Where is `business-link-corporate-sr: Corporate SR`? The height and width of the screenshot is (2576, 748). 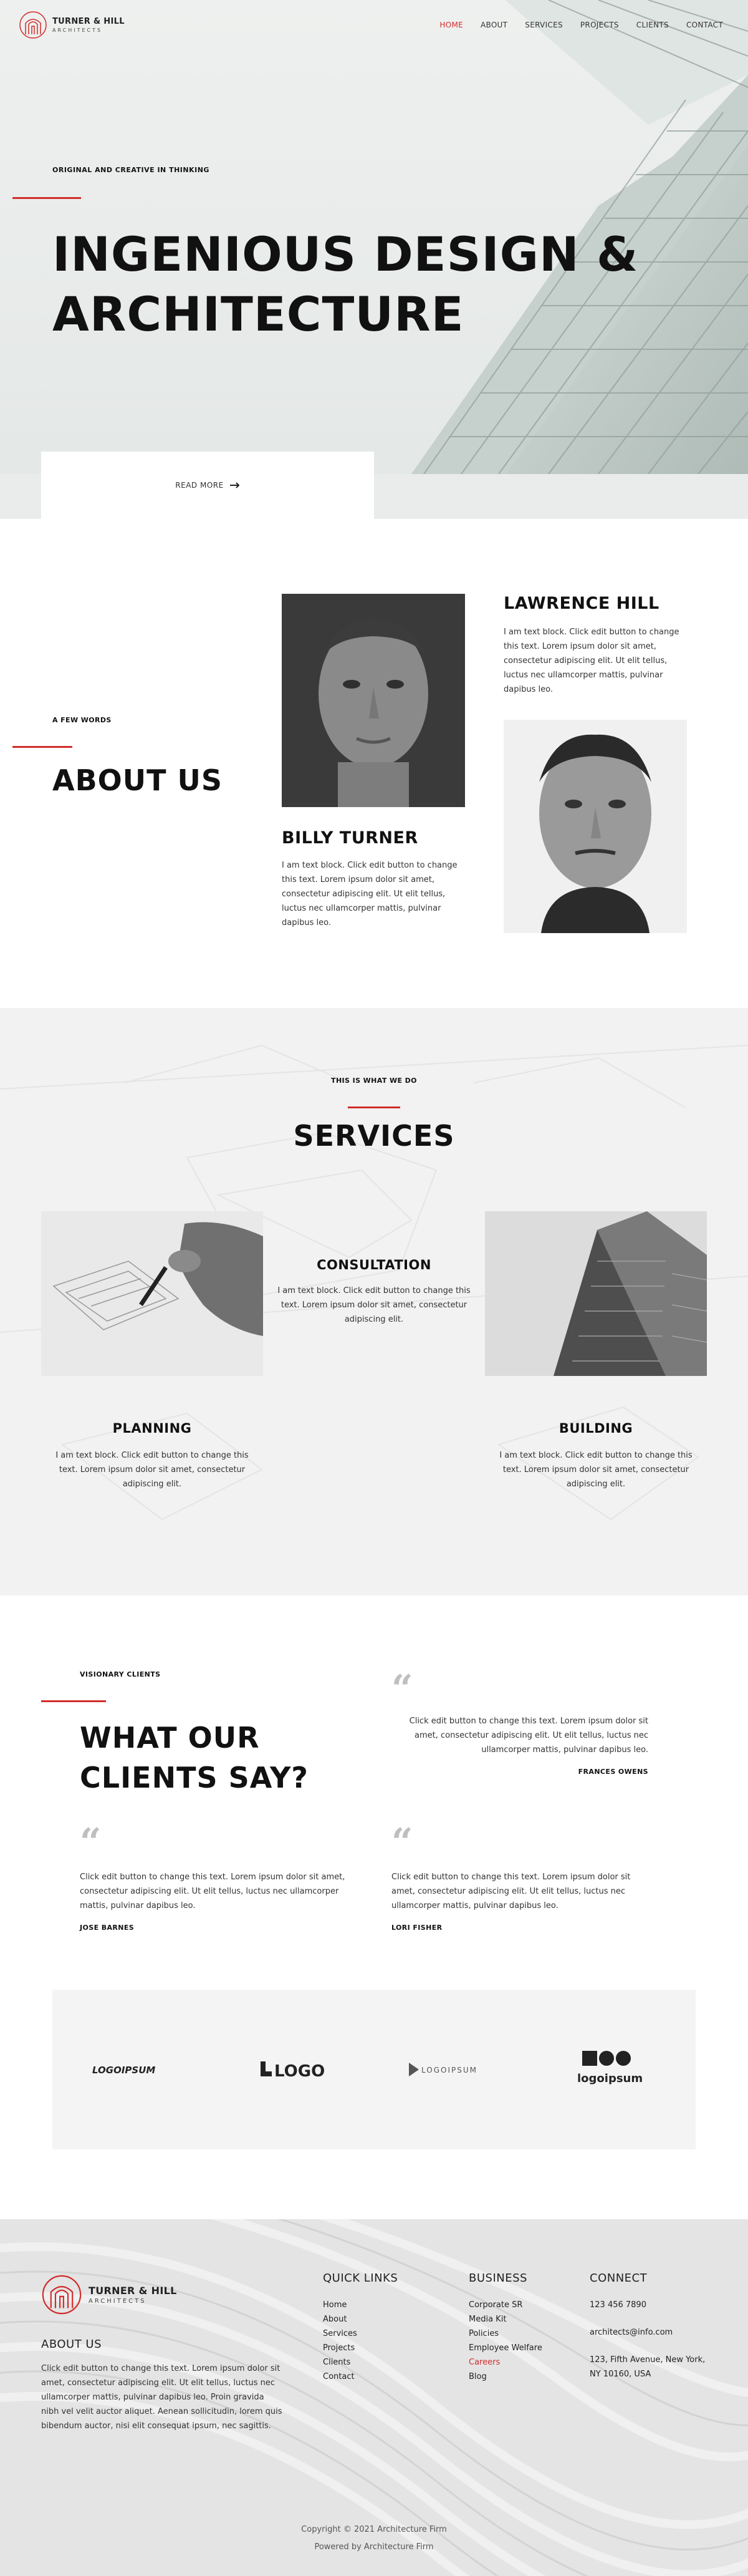
business-link-corporate-sr: Corporate SR is located at coordinates (505, 2305).